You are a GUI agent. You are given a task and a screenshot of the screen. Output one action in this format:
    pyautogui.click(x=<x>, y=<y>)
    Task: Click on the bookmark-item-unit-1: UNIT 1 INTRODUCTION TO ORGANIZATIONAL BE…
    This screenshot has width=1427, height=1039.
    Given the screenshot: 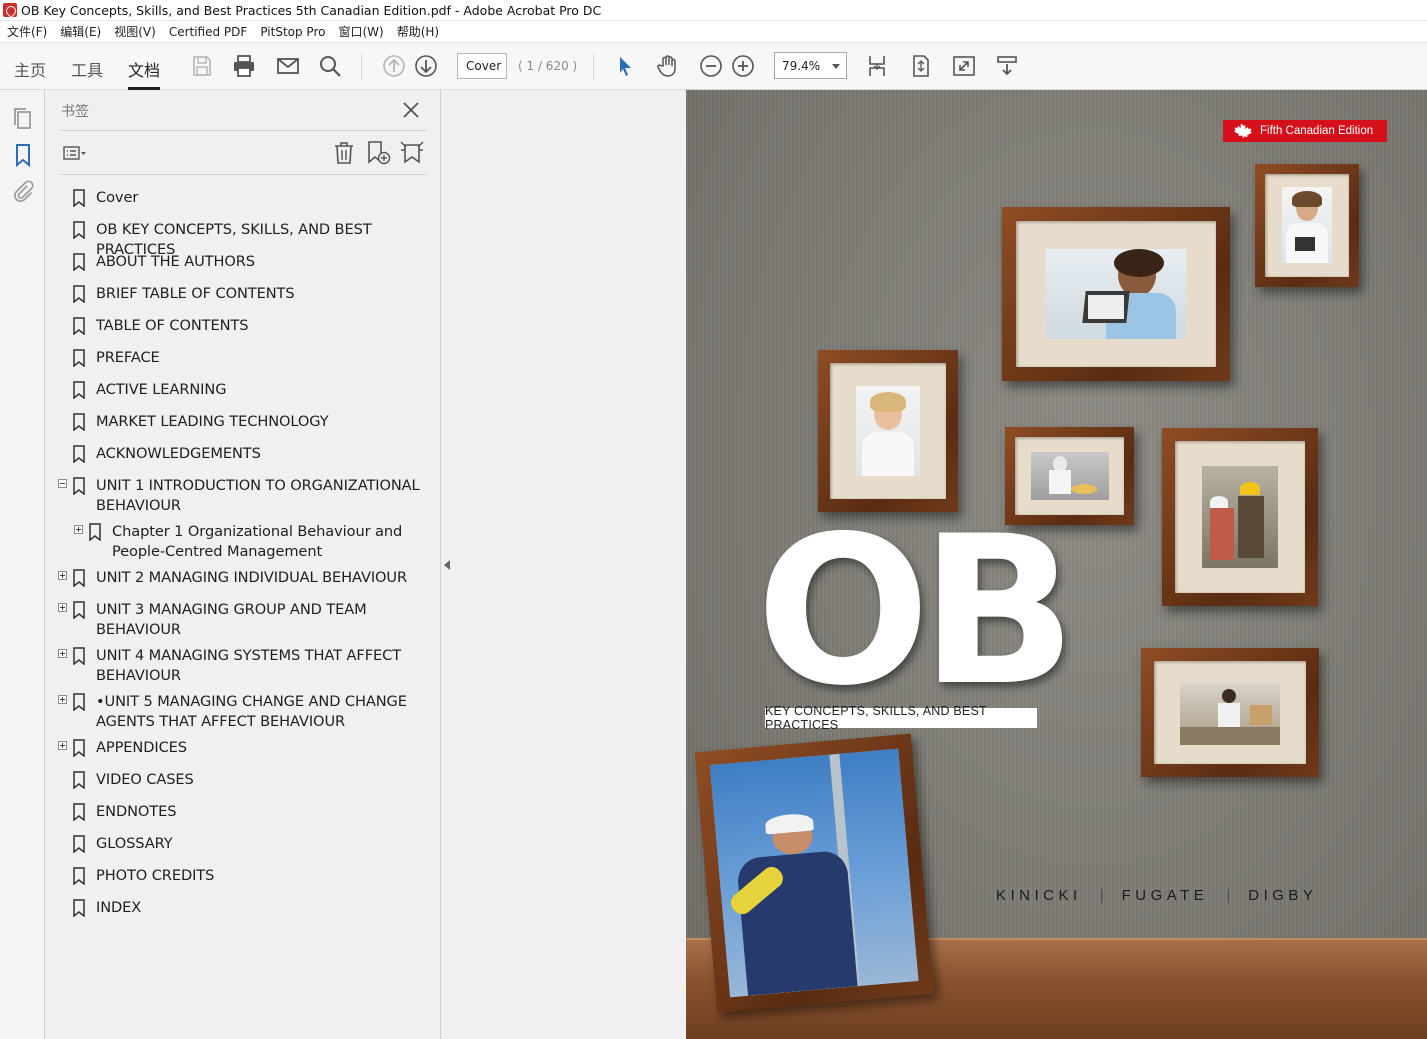 What is the action you would take?
    pyautogui.click(x=243, y=494)
    